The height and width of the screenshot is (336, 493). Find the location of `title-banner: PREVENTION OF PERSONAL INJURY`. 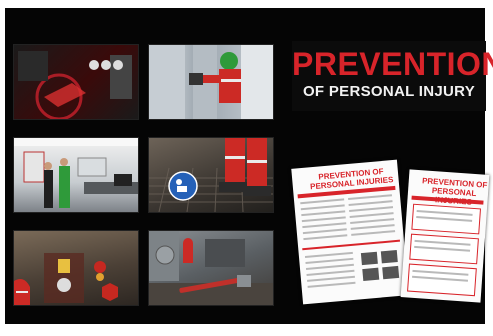

title-banner: PREVENTION OF PERSONAL INJURY is located at coordinates (392, 76).